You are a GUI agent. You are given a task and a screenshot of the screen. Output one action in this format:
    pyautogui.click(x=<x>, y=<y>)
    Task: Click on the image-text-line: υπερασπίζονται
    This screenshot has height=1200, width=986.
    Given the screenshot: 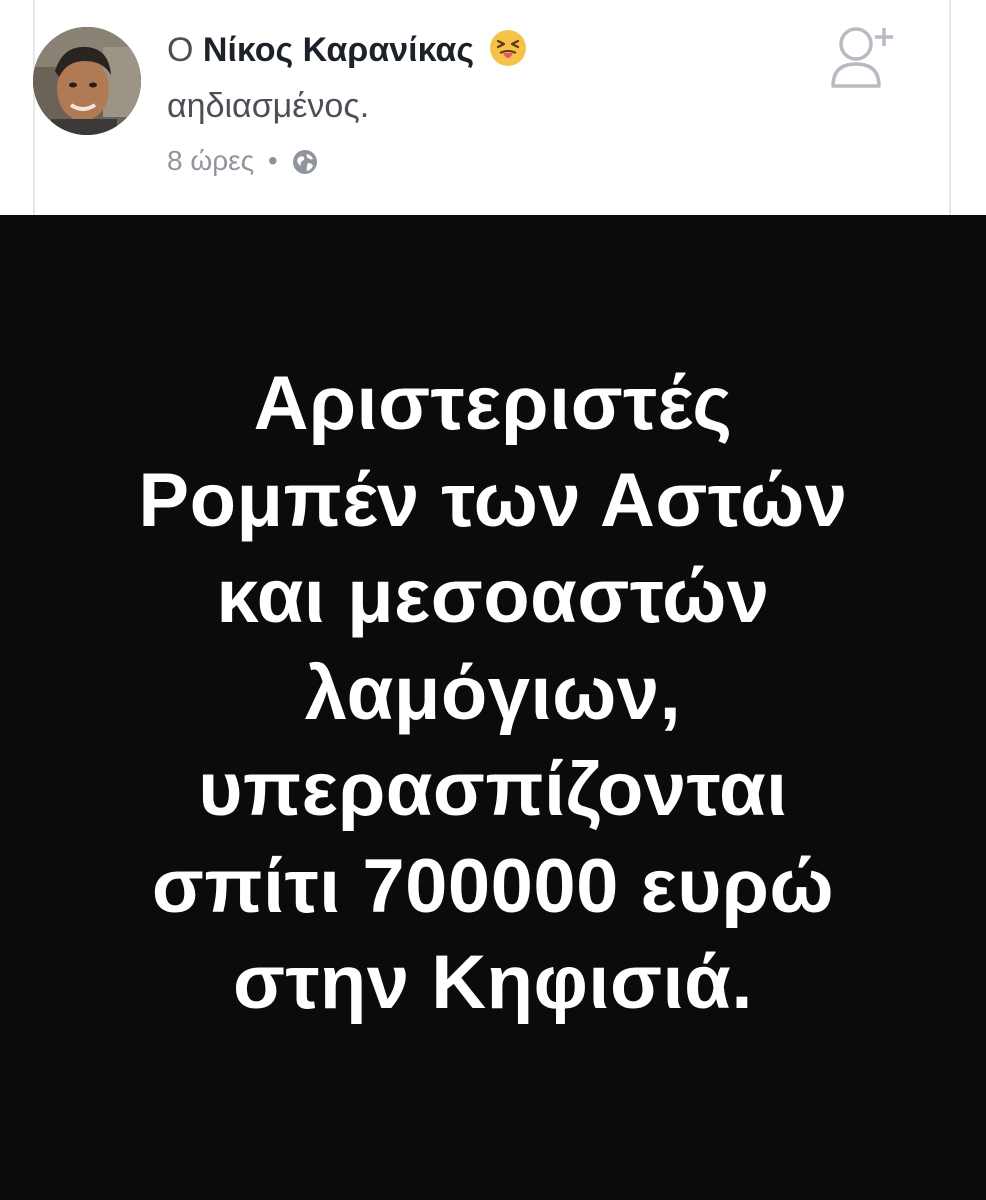 What is the action you would take?
    pyautogui.click(x=493, y=789)
    